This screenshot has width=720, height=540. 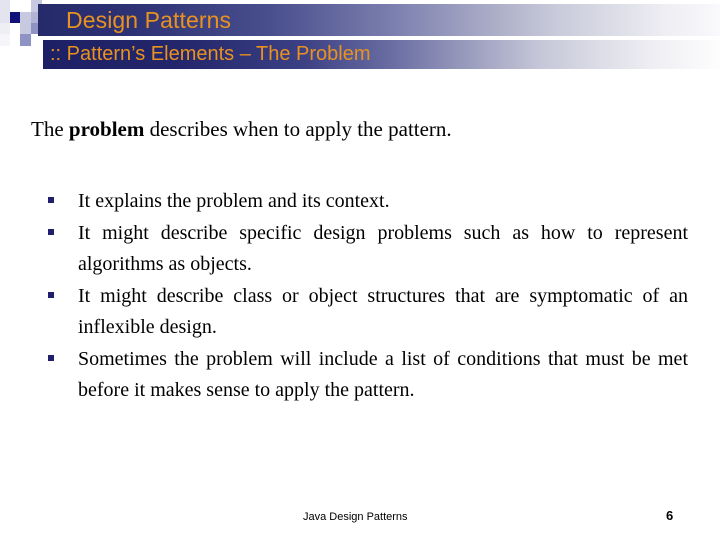 I want to click on page-title: Design Patterns, so click(x=149, y=20).